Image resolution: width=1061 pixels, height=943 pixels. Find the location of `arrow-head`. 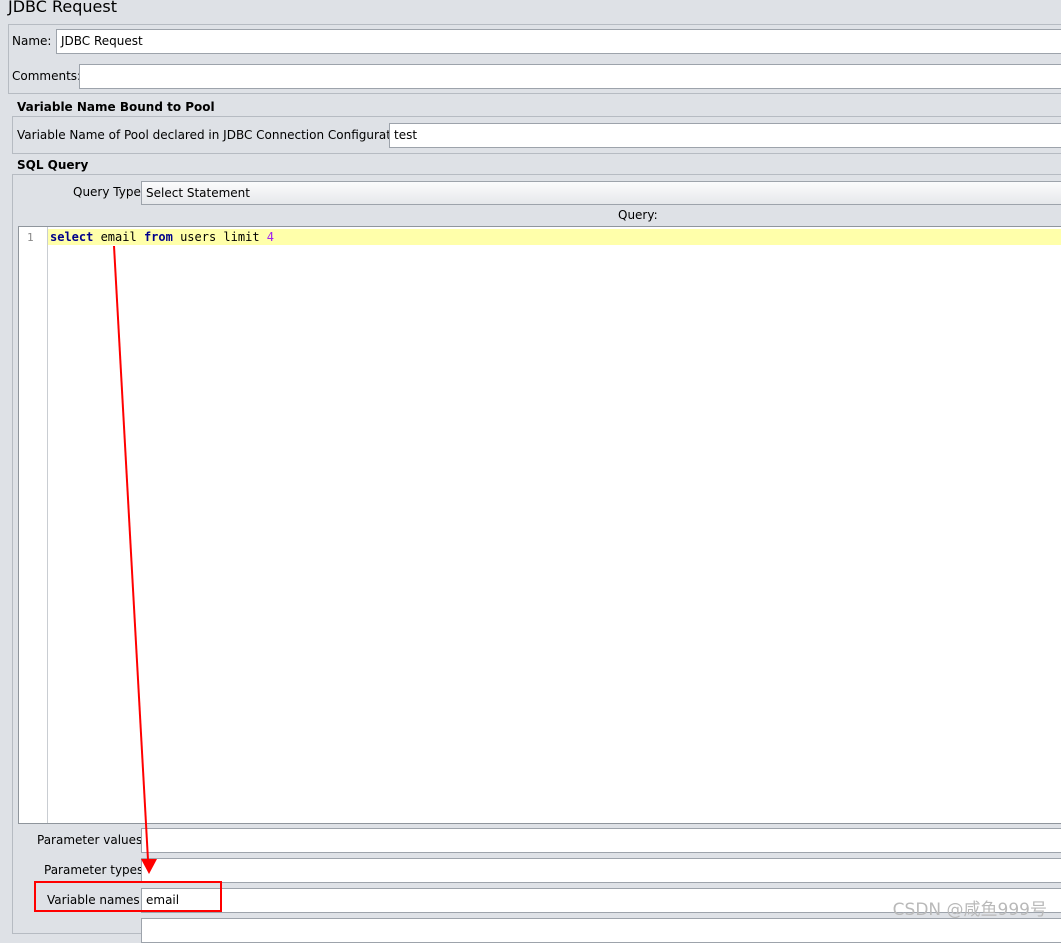

arrow-head is located at coordinates (149, 866).